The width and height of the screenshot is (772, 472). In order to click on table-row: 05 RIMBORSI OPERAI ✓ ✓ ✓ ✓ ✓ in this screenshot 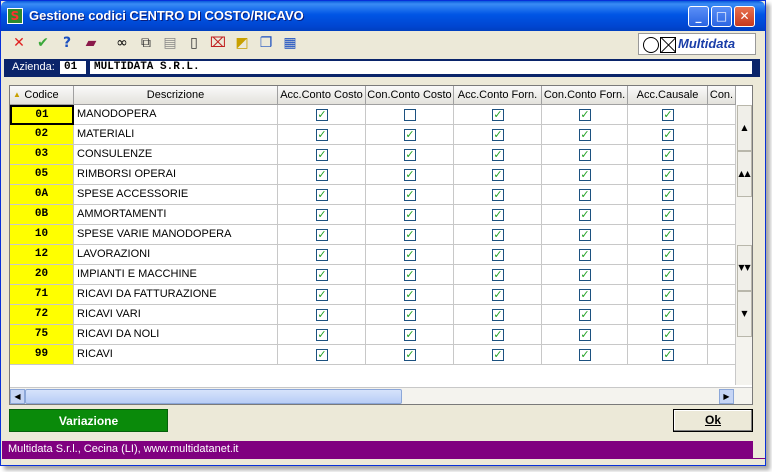, I will do `click(373, 175)`.